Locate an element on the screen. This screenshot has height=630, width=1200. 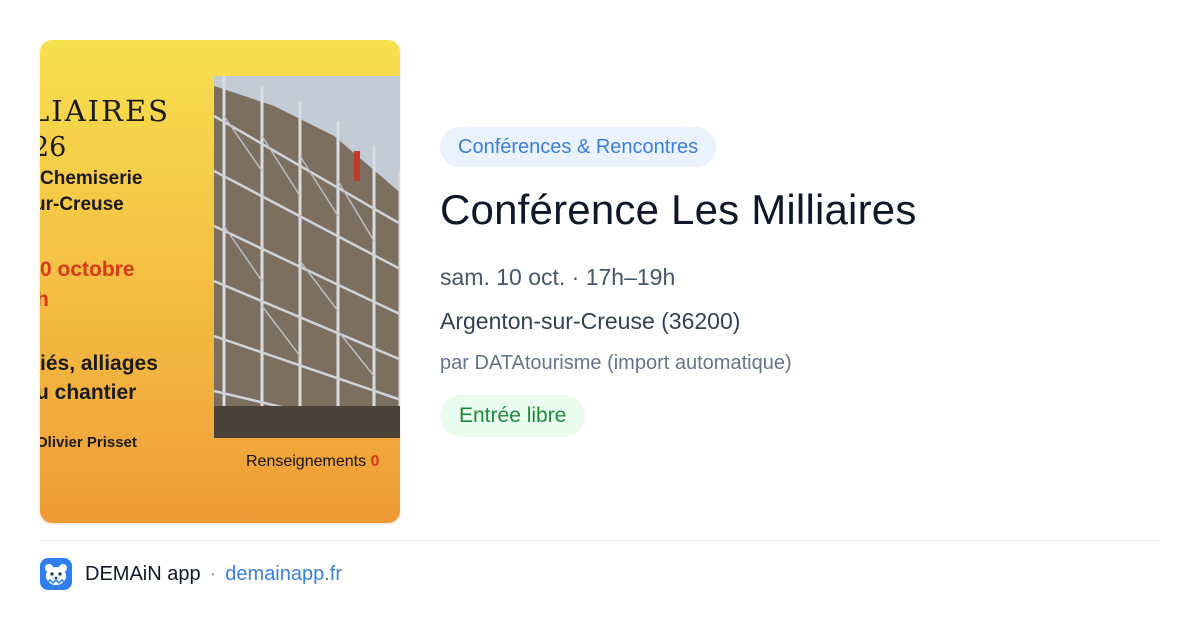
event-title: Conférence Les Milliaires is located at coordinates (678, 209).